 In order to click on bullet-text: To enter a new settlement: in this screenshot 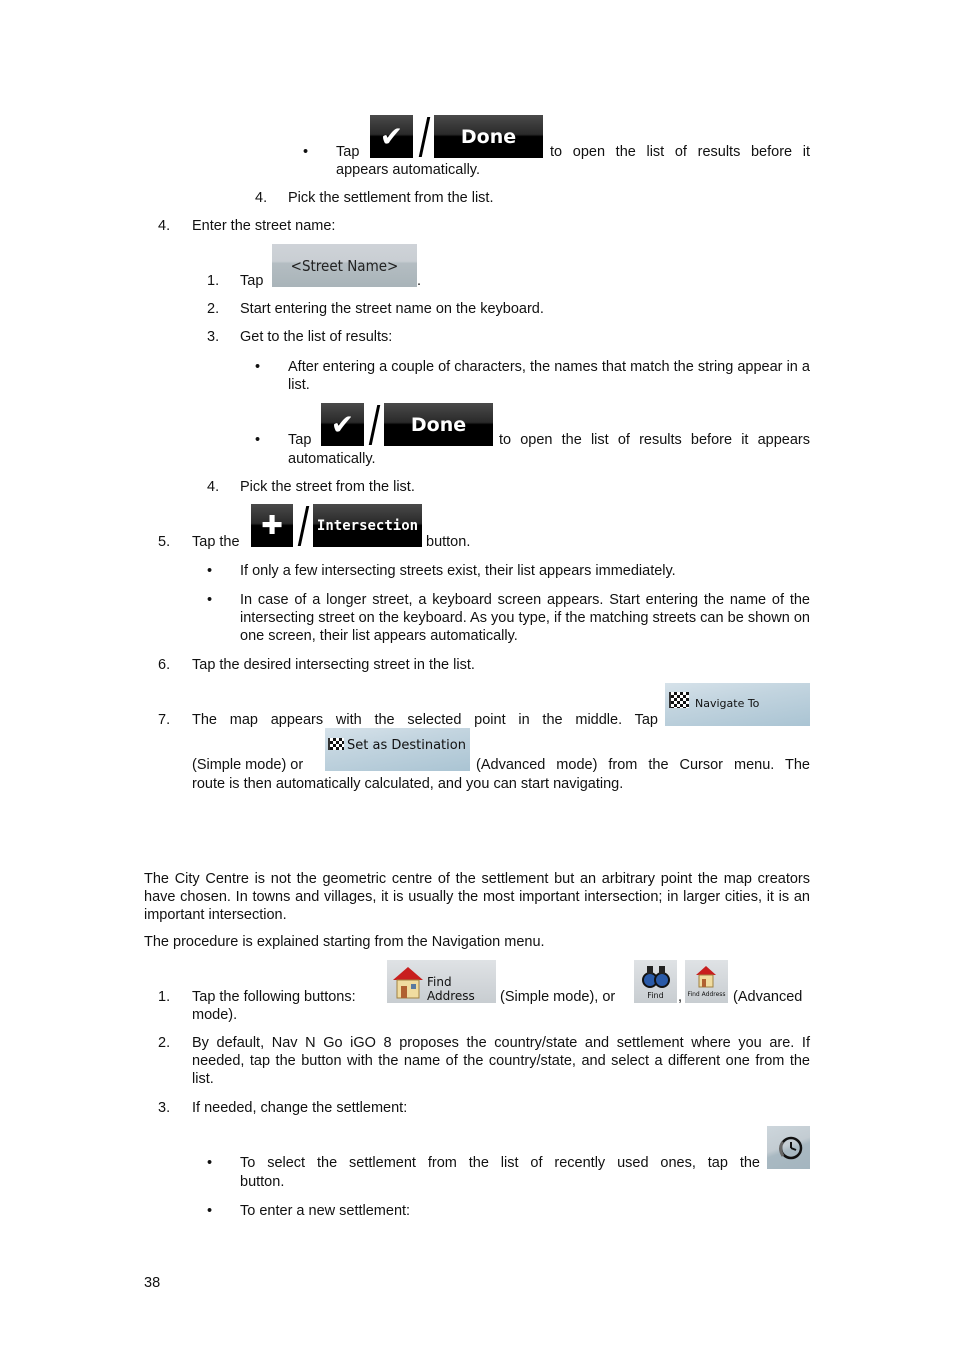, I will do `click(325, 1211)`.